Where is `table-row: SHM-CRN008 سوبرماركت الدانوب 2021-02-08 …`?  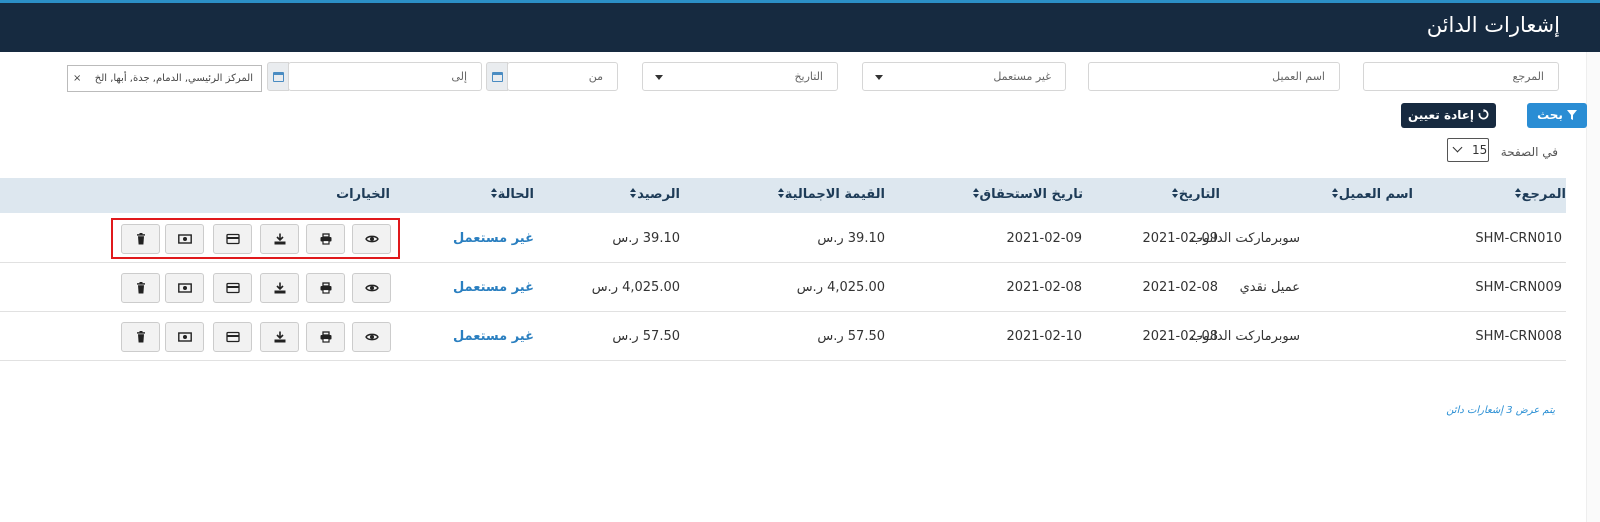
table-row: SHM-CRN008 سوبرماركت الدانوب 2021-02-08 … is located at coordinates (783, 336).